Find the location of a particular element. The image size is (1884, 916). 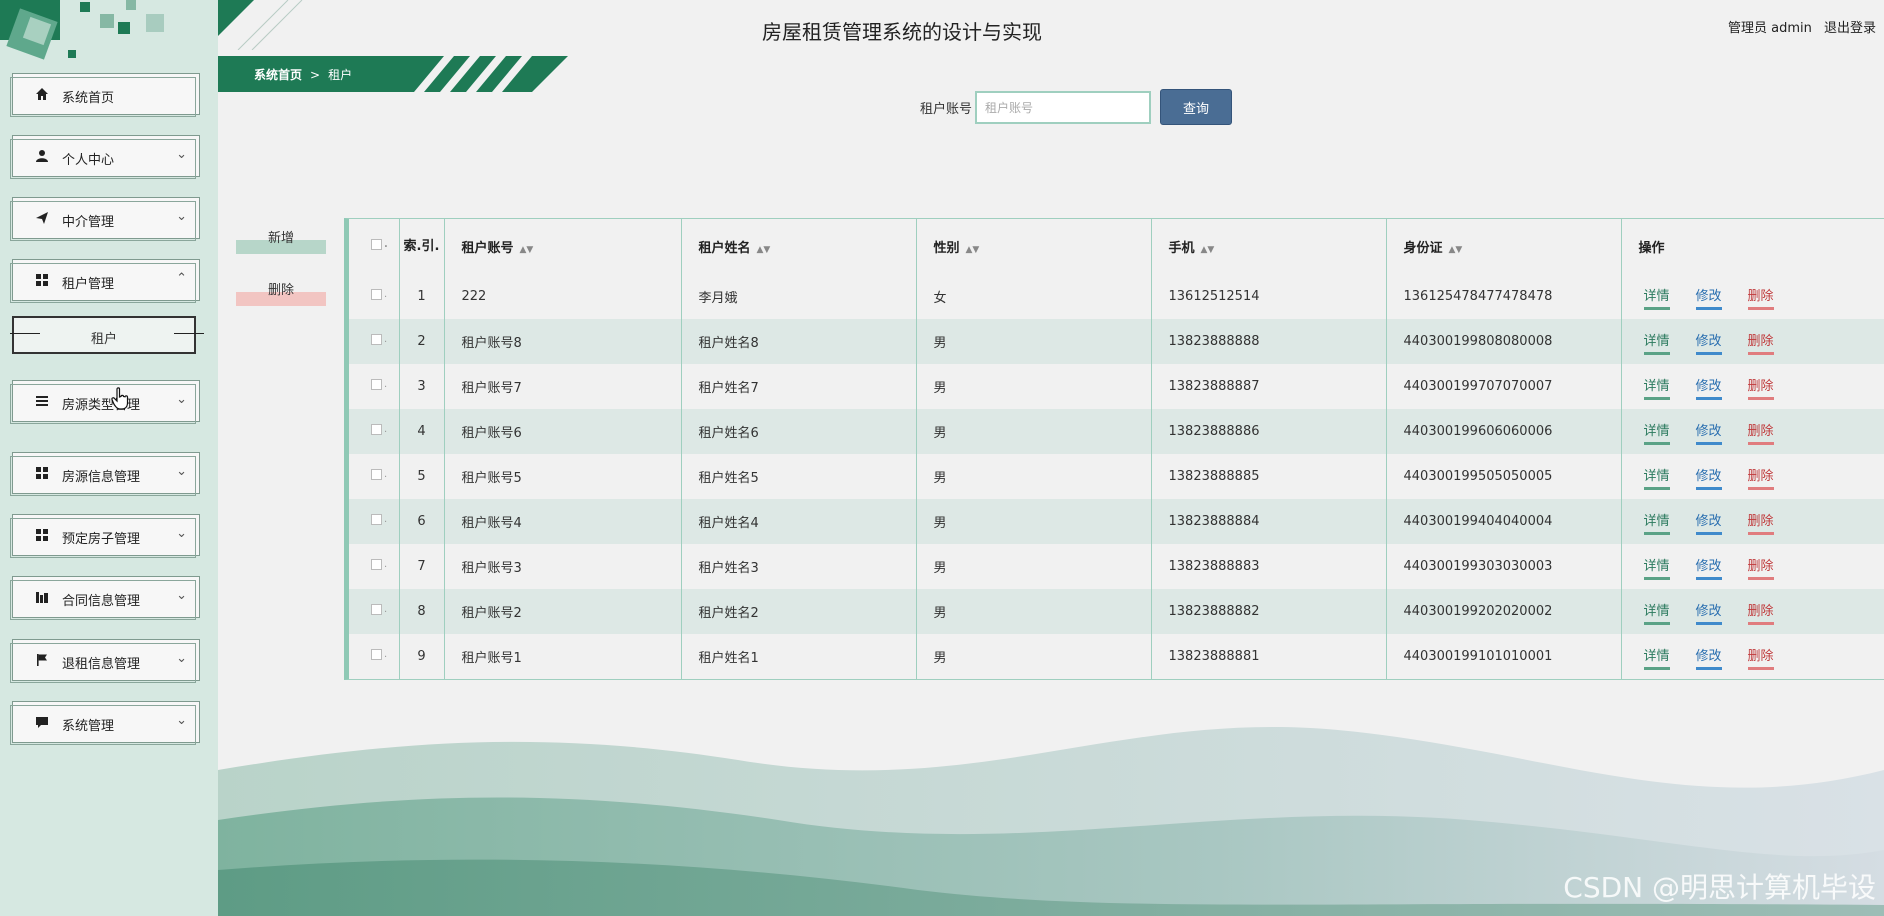

sidebar-item-house-info: 房源信息管理 ⌄ is located at coordinates (105, 474).